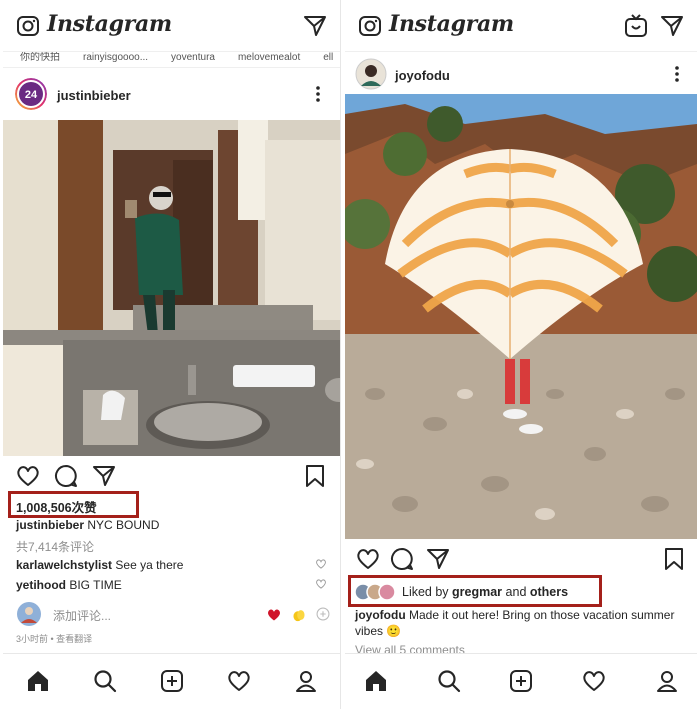  What do you see at coordinates (371, 74) in the screenshot?
I see `avatar` at bounding box center [371, 74].